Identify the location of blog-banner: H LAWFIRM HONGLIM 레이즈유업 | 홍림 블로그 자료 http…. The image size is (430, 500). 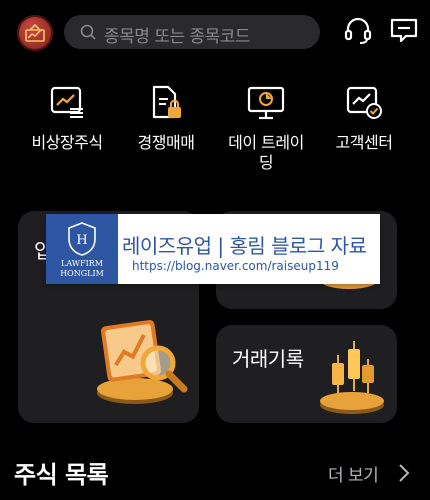
(213, 249).